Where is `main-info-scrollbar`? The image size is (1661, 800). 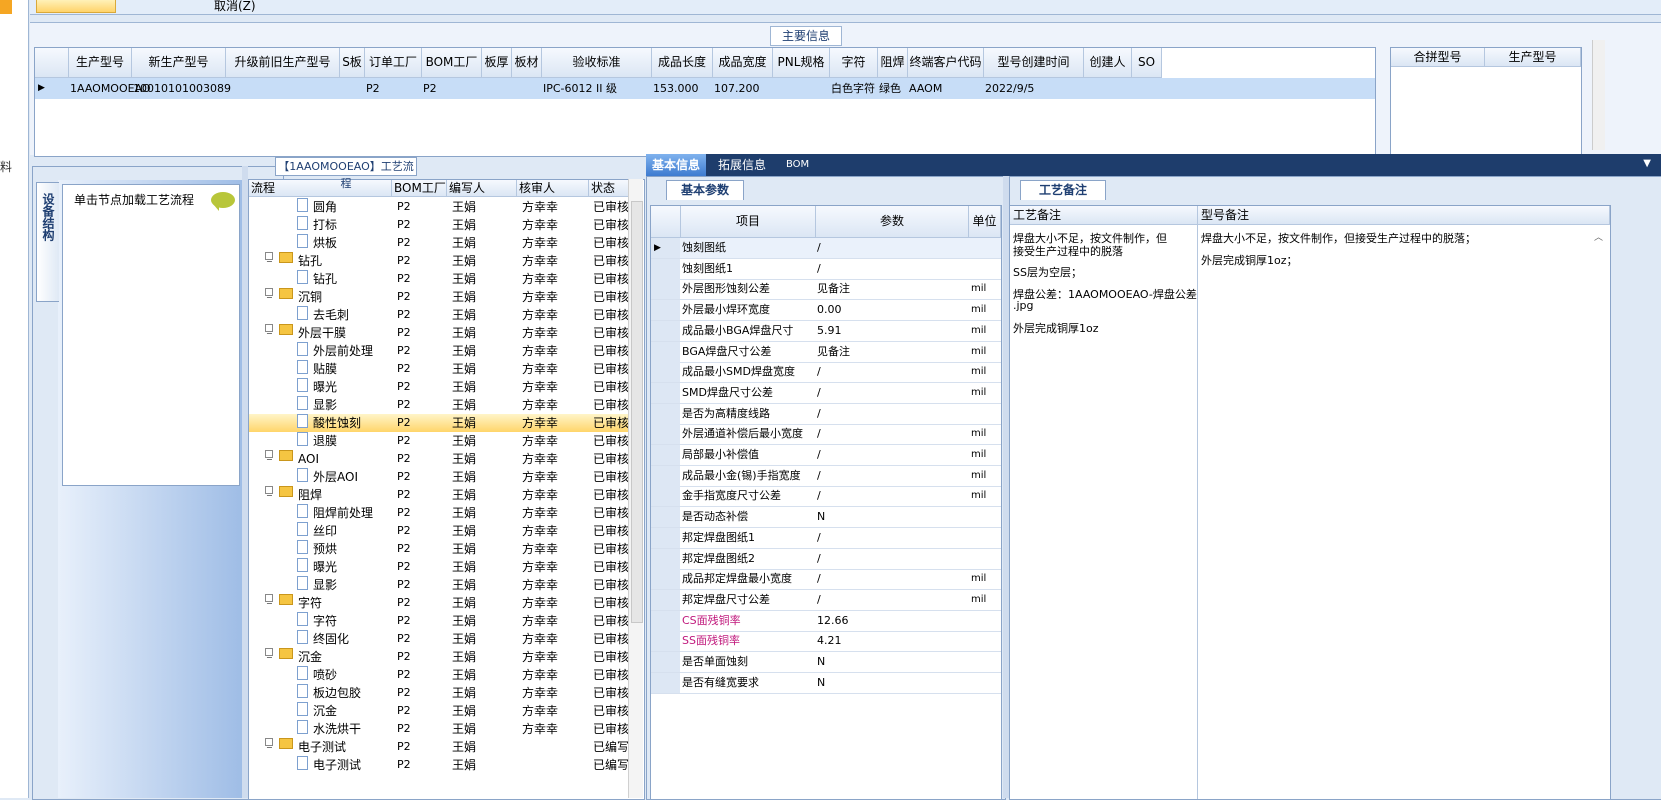
main-info-scrollbar is located at coordinates (1598, 95).